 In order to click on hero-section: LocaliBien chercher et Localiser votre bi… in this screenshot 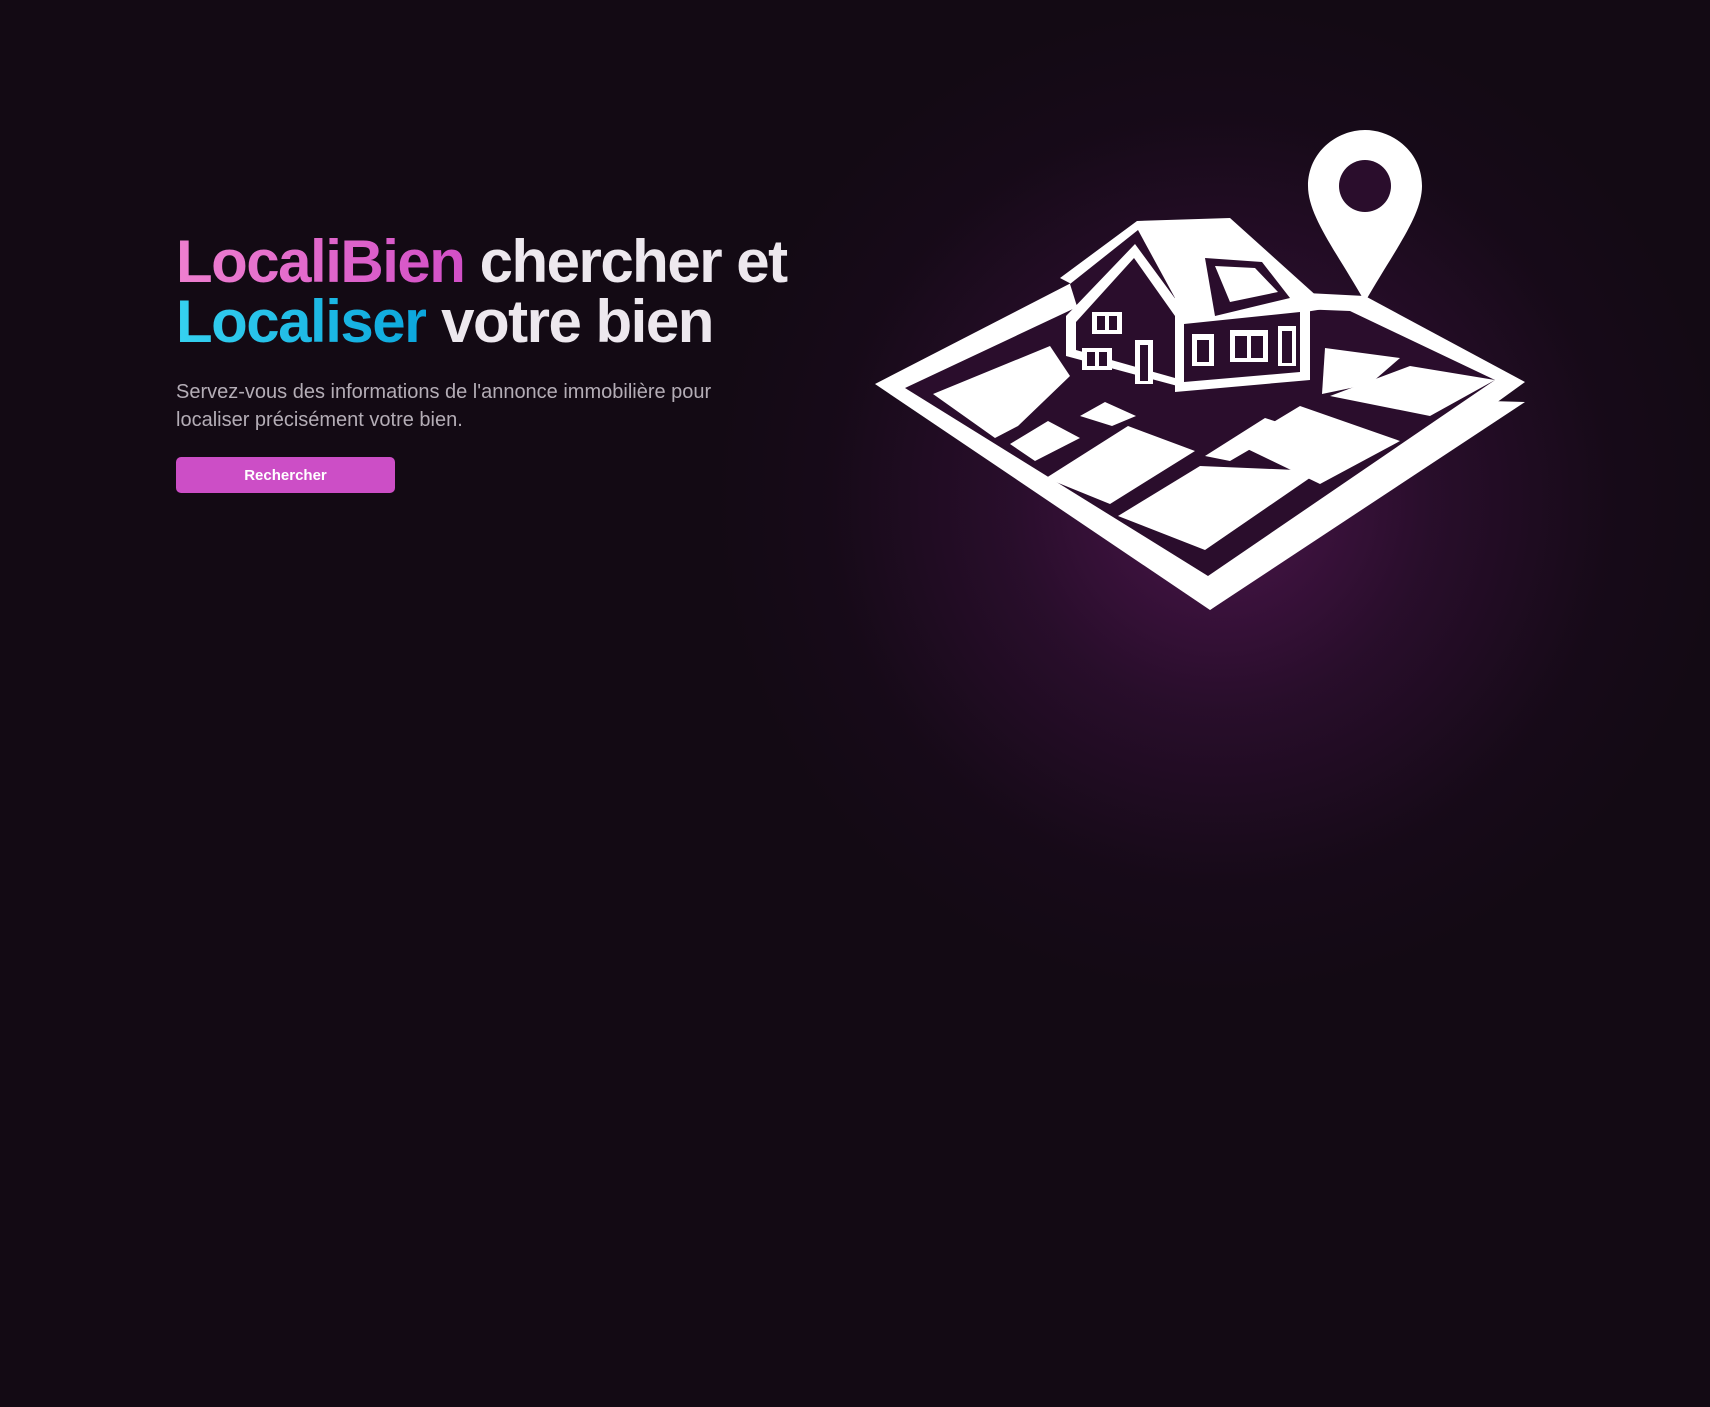, I will do `click(506, 362)`.